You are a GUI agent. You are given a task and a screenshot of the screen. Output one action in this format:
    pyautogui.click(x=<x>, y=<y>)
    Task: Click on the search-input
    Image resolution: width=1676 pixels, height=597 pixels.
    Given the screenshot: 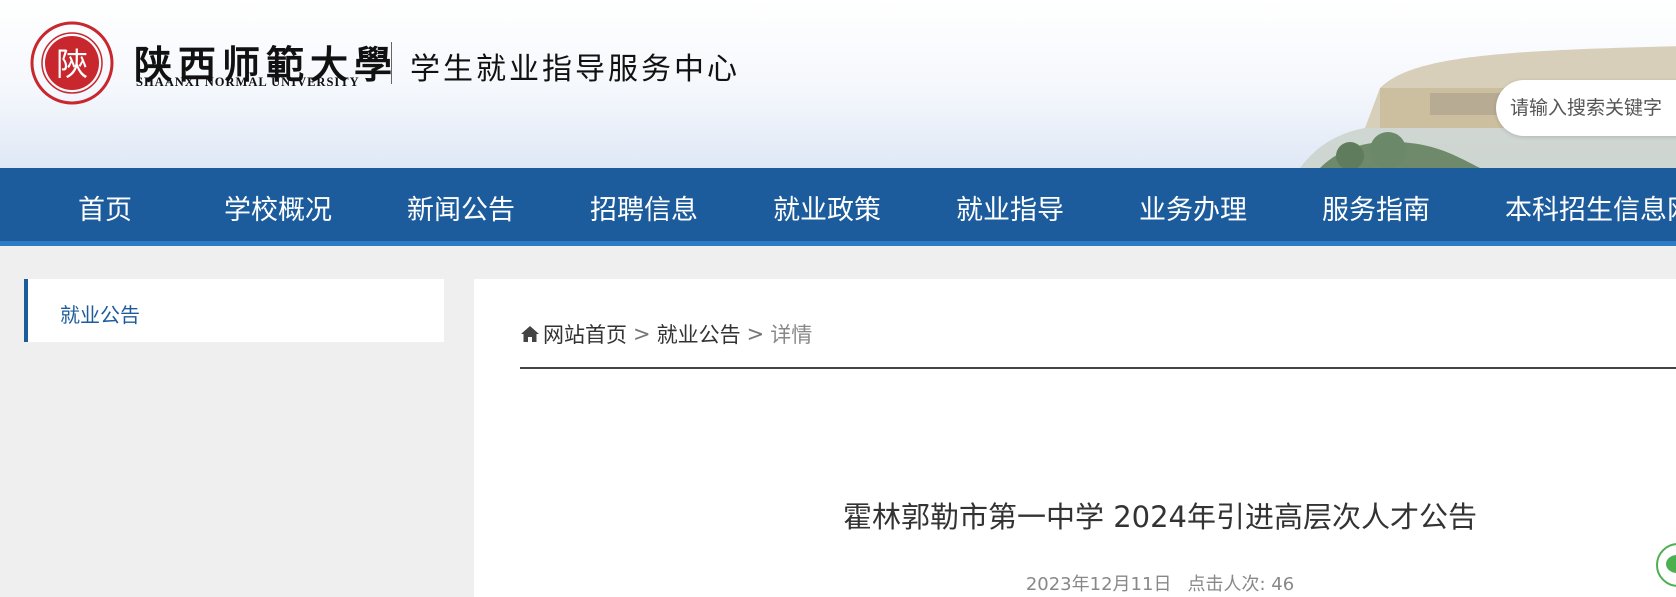 What is the action you would take?
    pyautogui.click(x=1593, y=108)
    